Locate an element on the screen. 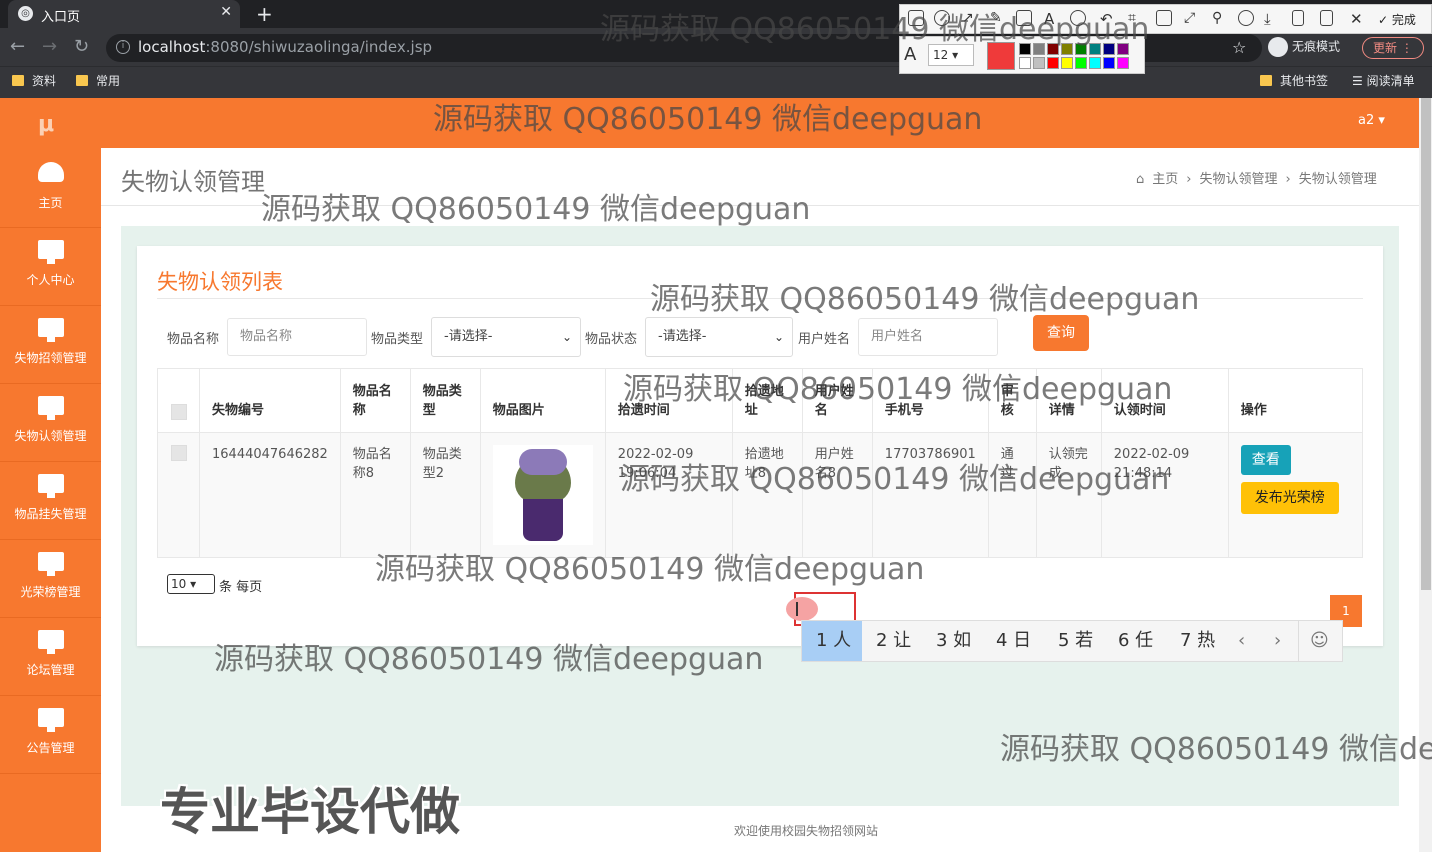  cell-image is located at coordinates (542, 495).